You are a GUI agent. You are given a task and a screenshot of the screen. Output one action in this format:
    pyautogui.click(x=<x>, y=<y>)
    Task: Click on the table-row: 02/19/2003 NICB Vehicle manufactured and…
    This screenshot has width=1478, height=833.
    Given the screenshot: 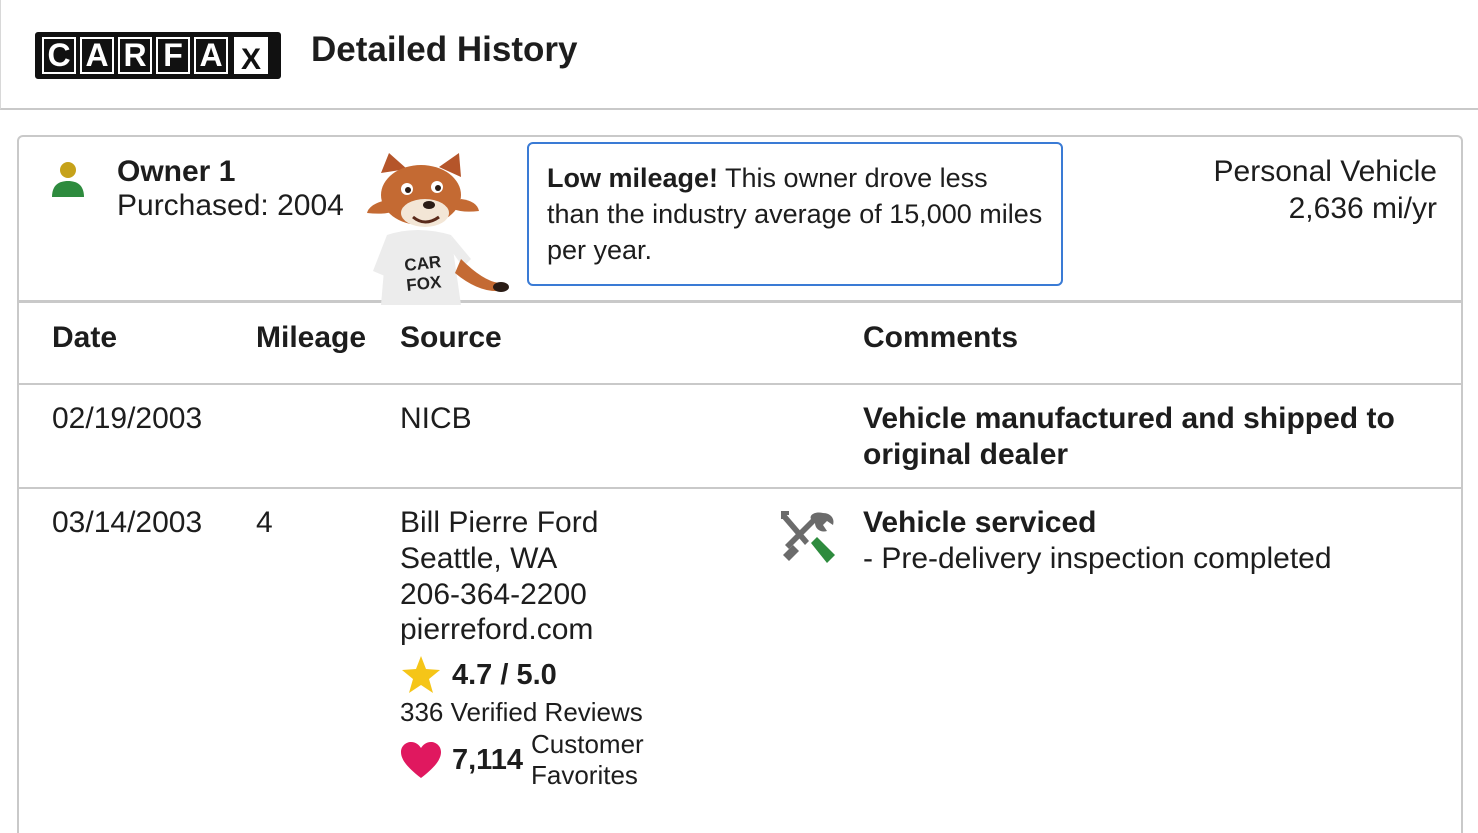 What is the action you would take?
    pyautogui.click(x=740, y=437)
    